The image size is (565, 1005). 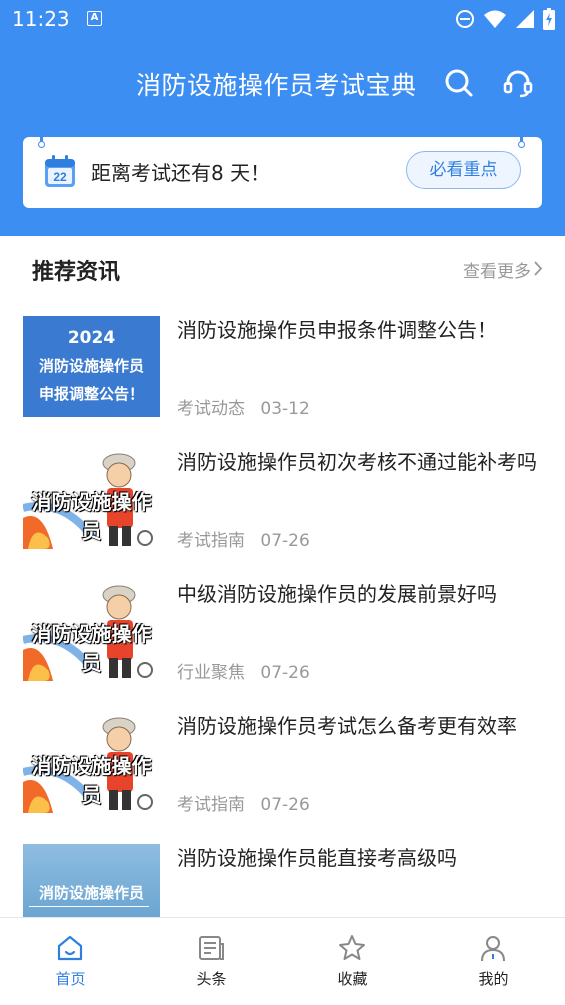 I want to click on app-title: 消防设施操作员考试宝典, so click(x=276, y=85).